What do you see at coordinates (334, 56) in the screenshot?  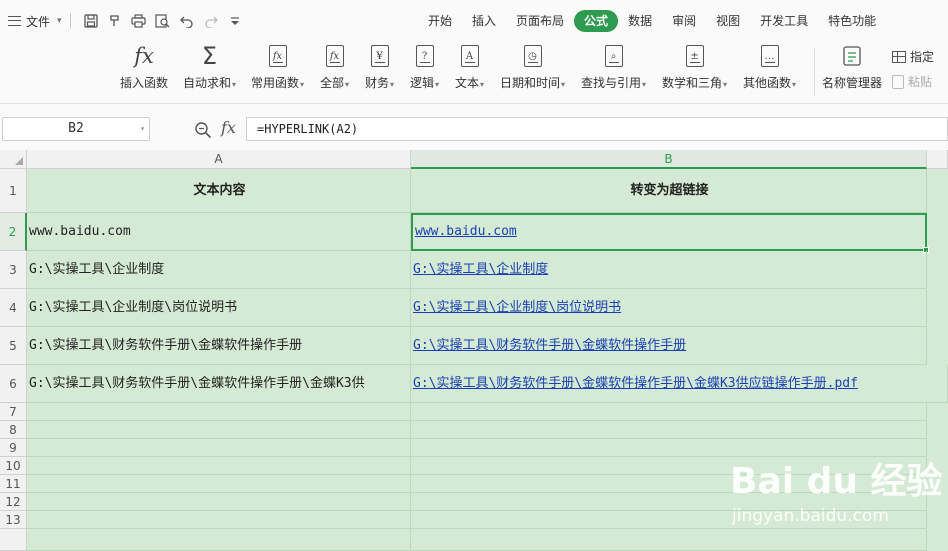 I see `function-book-icon: fx` at bounding box center [334, 56].